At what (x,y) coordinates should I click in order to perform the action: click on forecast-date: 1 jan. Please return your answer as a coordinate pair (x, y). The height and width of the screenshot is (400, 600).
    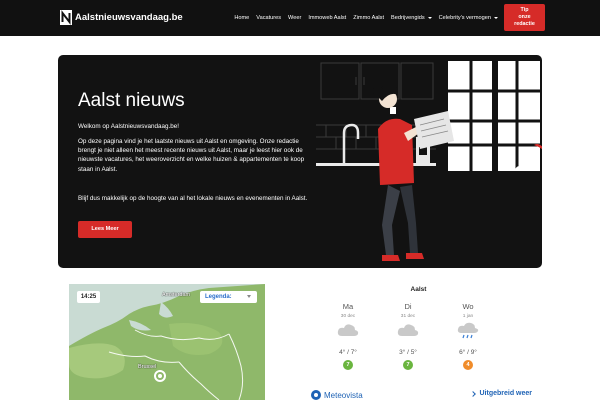
    Looking at the image, I should click on (468, 316).